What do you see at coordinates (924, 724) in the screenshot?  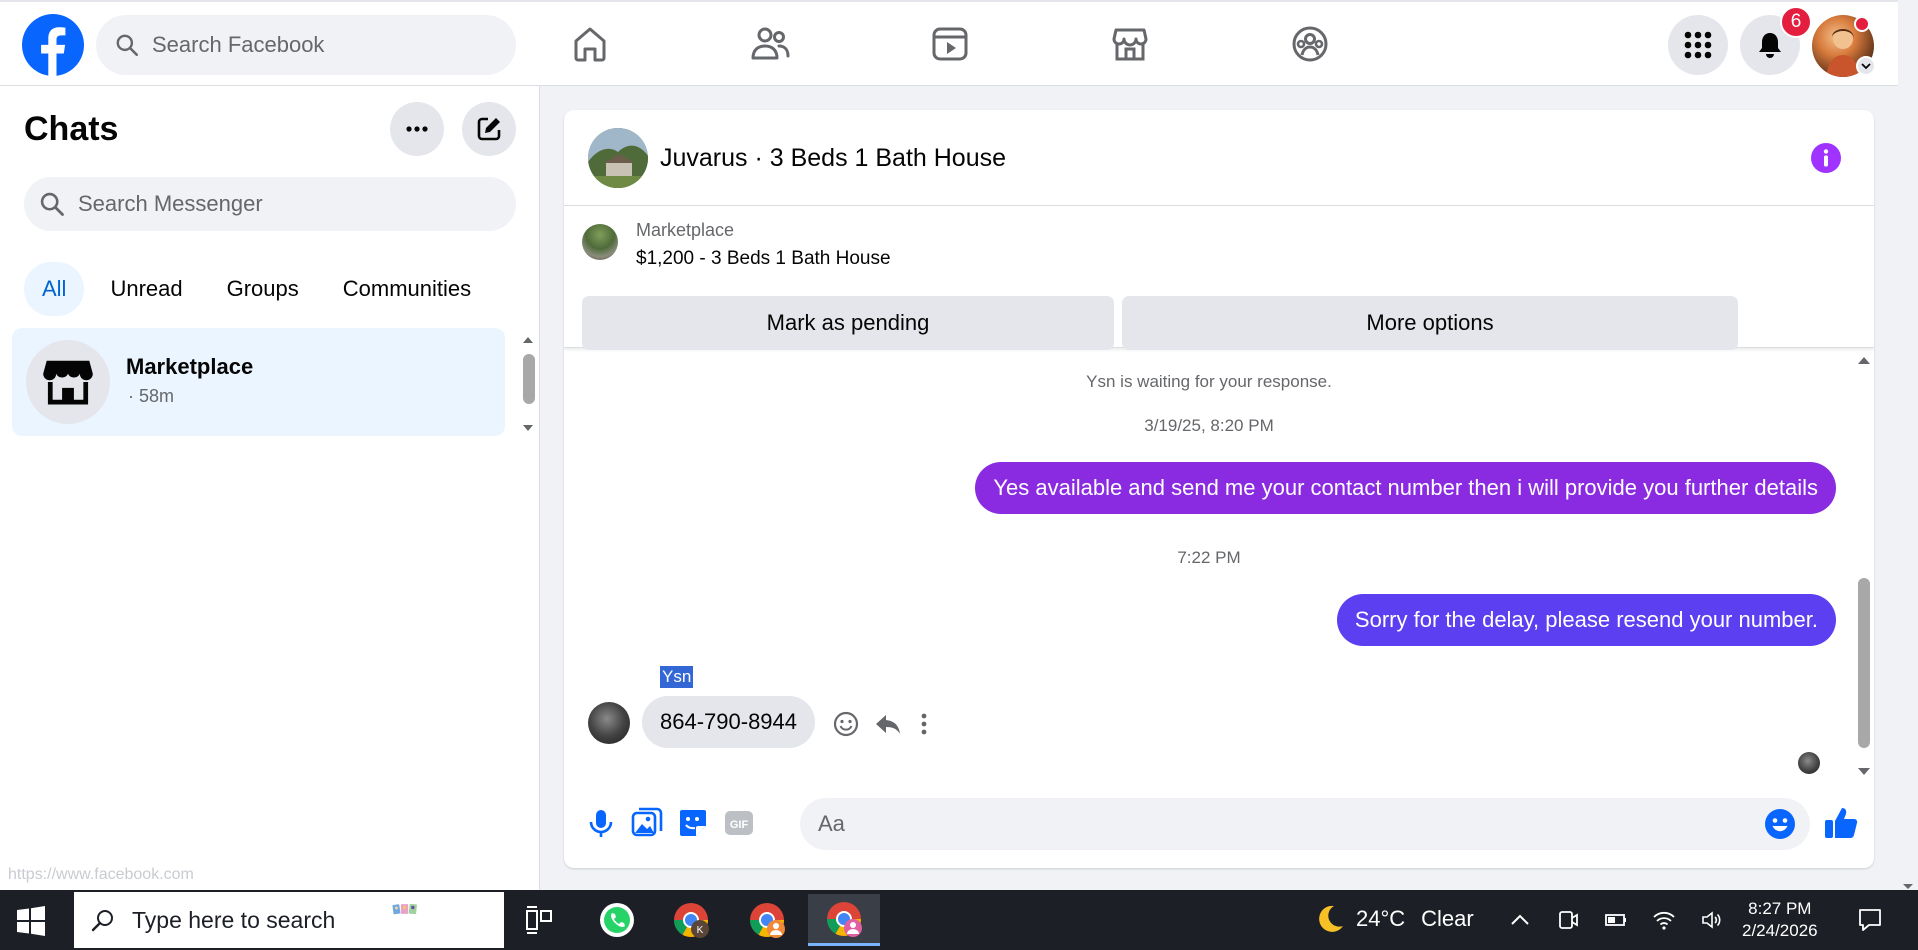 I see `more-vertical-icon` at bounding box center [924, 724].